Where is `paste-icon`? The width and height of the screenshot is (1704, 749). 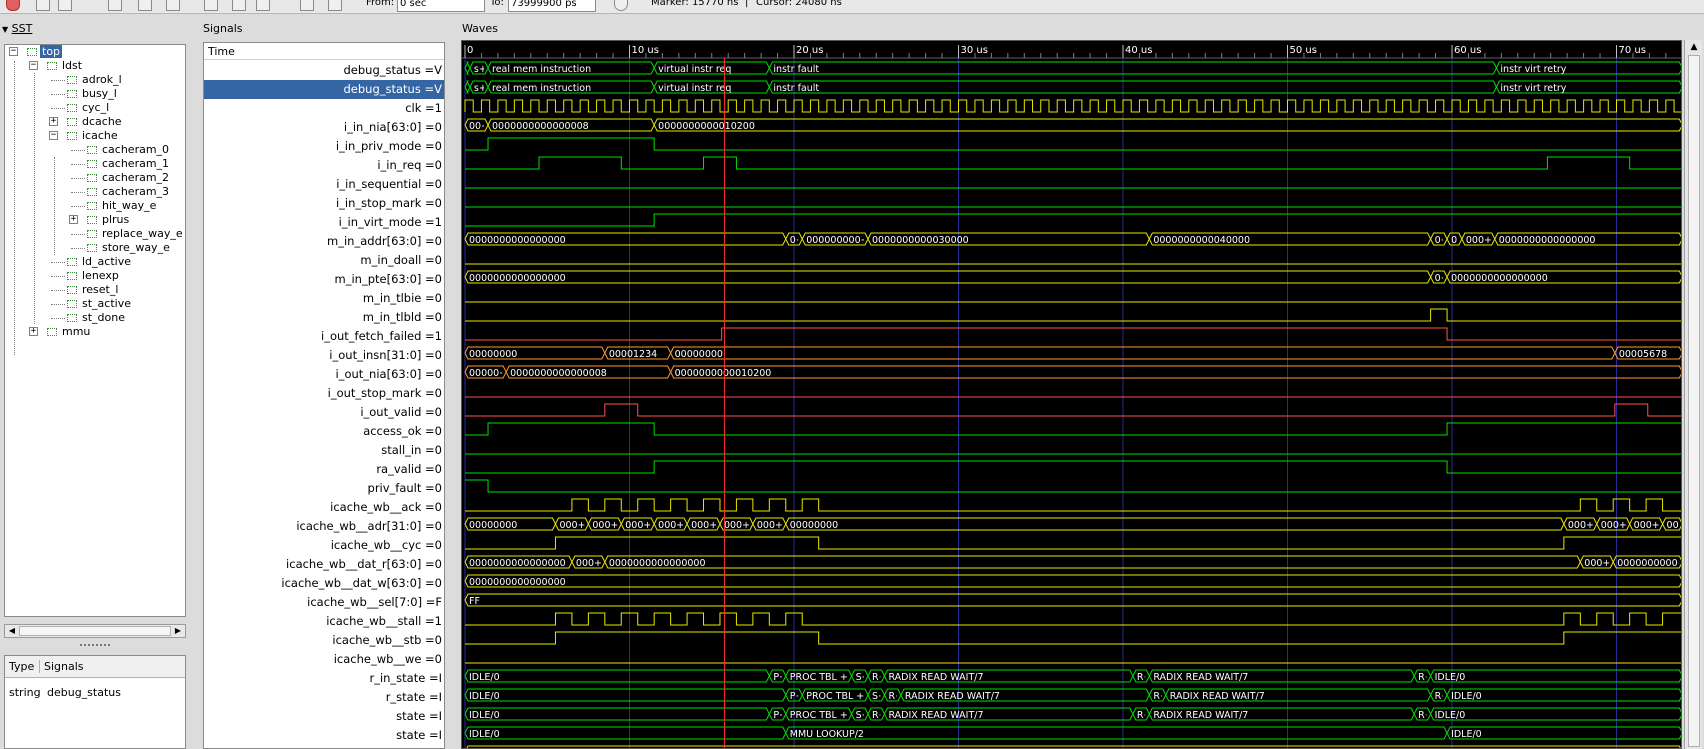 paste-icon is located at coordinates (115, 5).